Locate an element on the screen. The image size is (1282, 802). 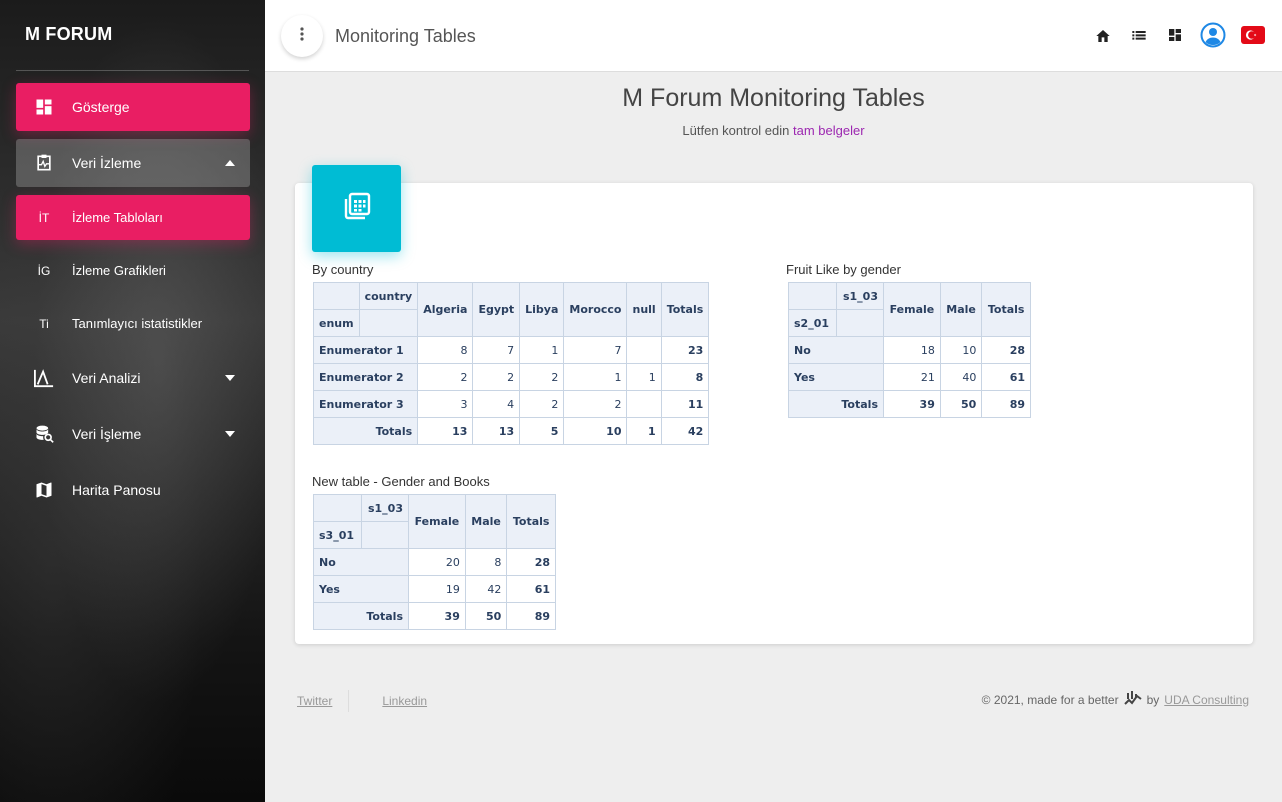
row-var-label: s2_01 is located at coordinates (812, 323).